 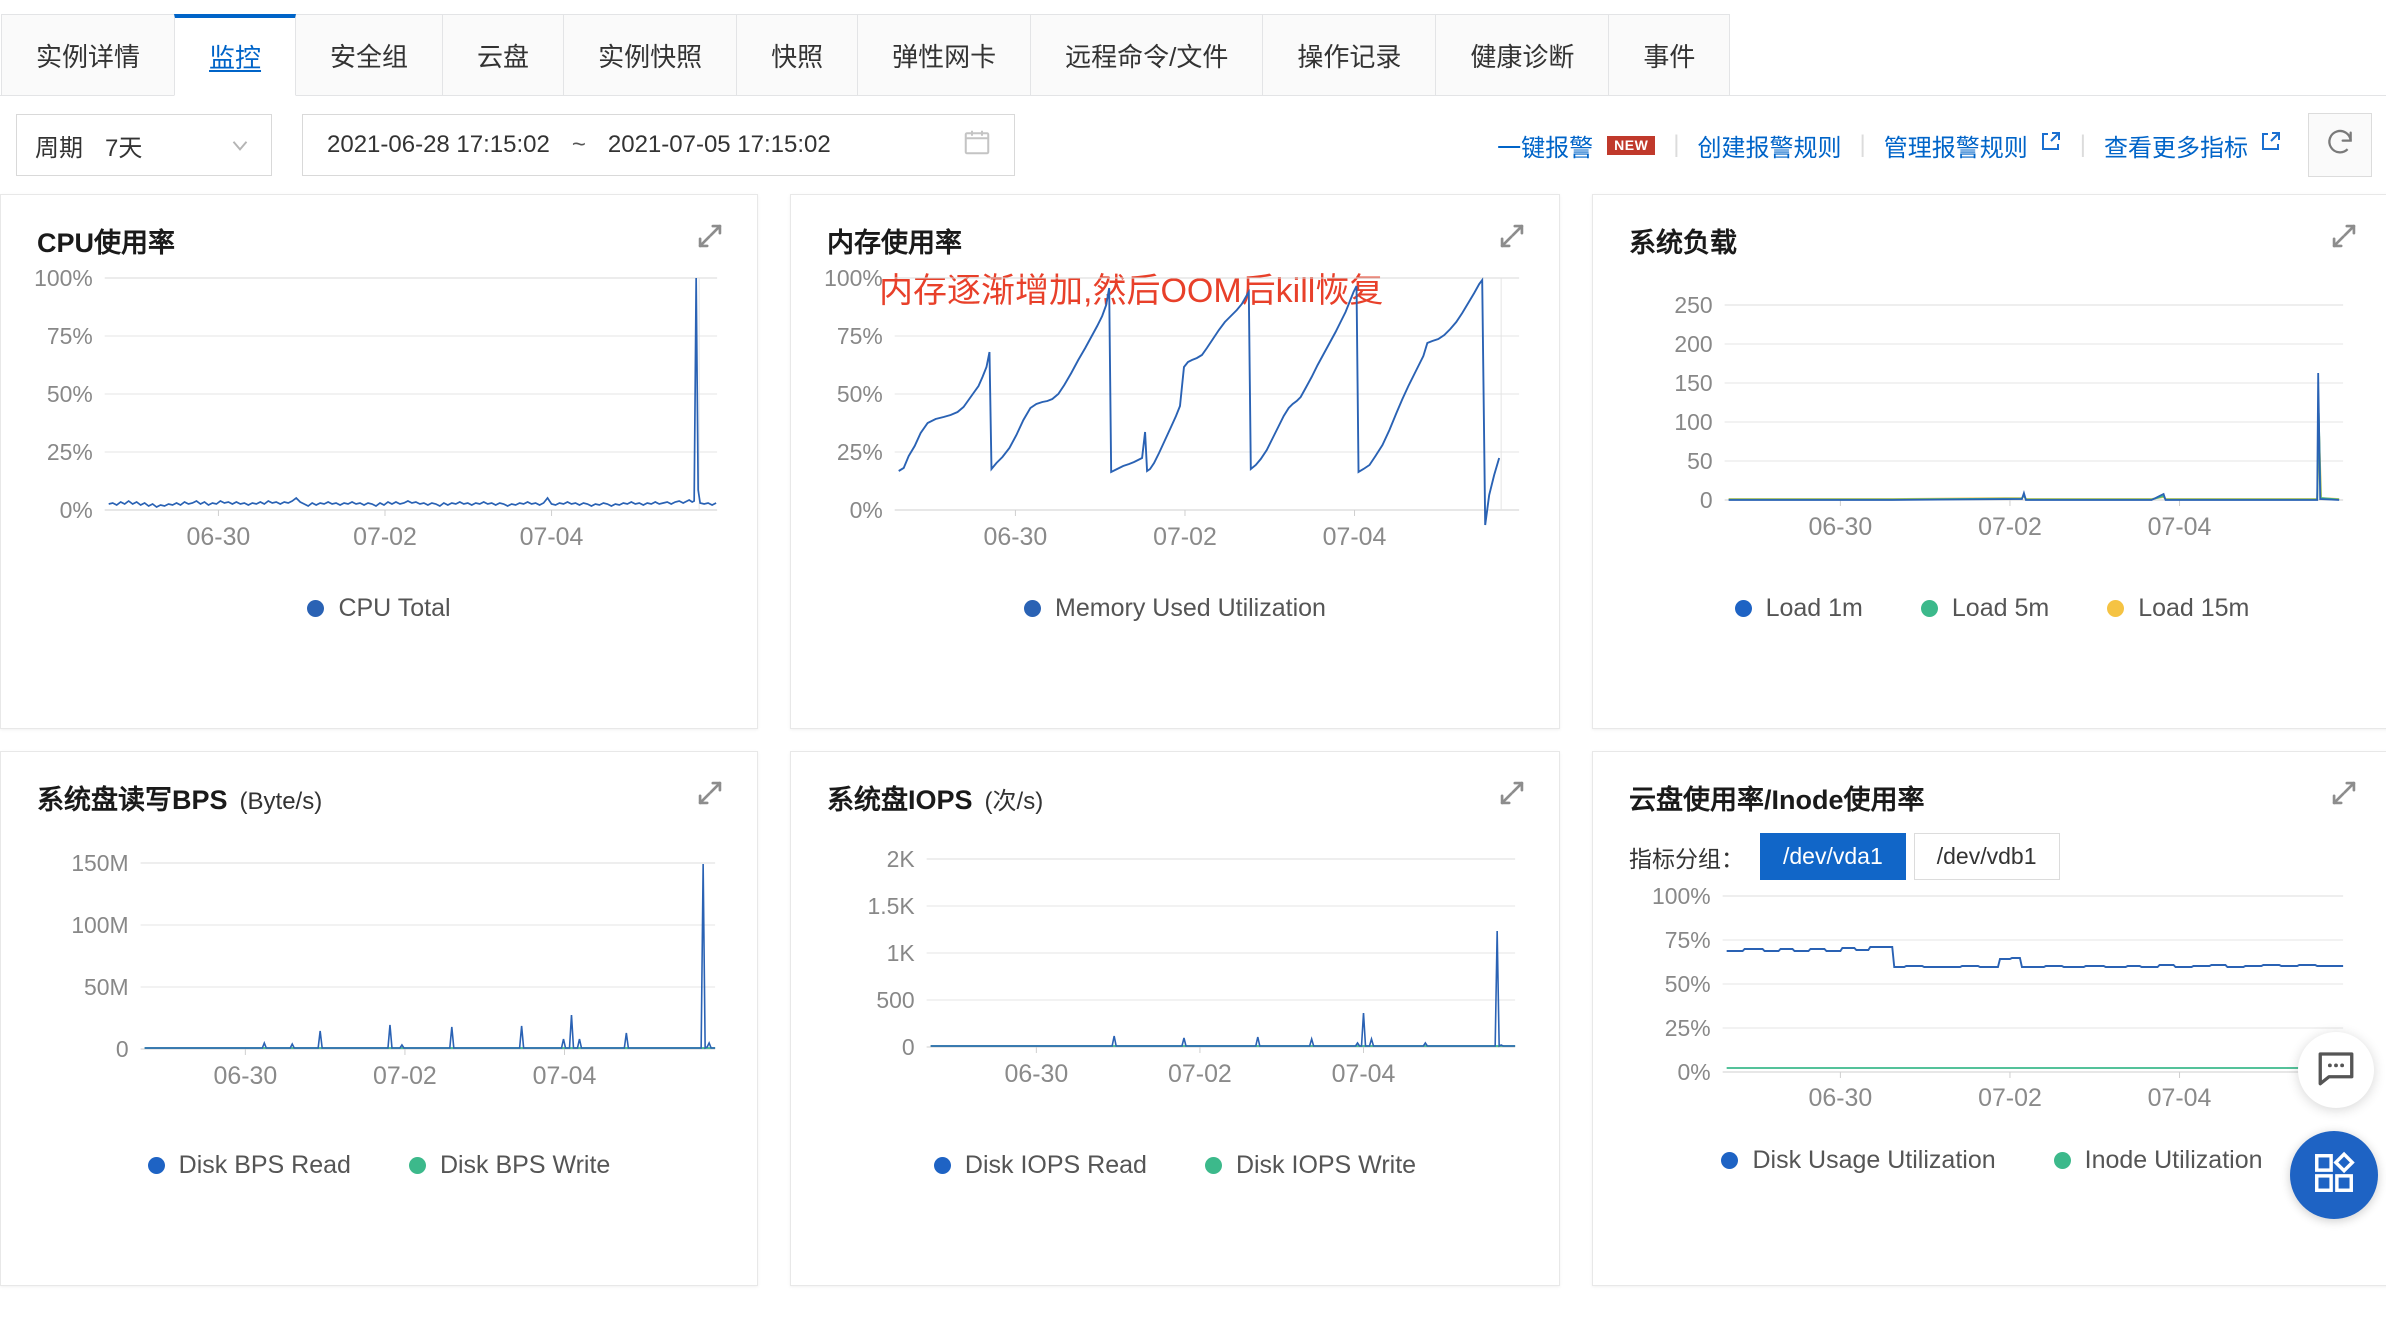 I want to click on tab-label: 实例详情, so click(x=88, y=56).